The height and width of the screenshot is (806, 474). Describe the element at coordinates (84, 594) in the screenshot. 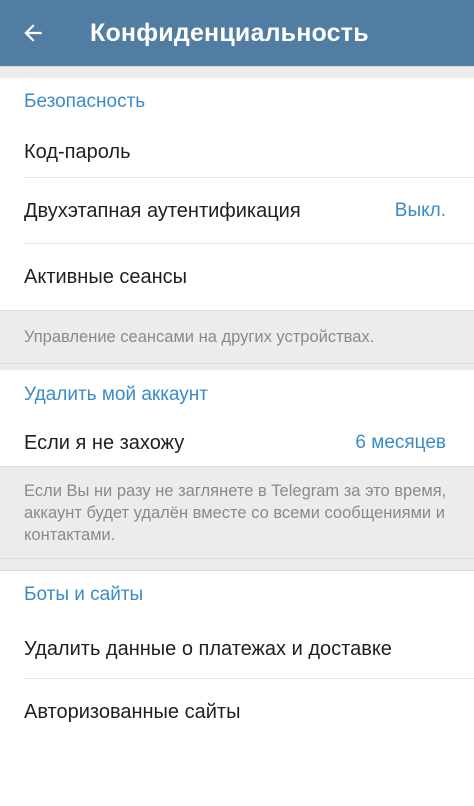

I see `section-header-bots-websites: Боты и сайты` at that location.